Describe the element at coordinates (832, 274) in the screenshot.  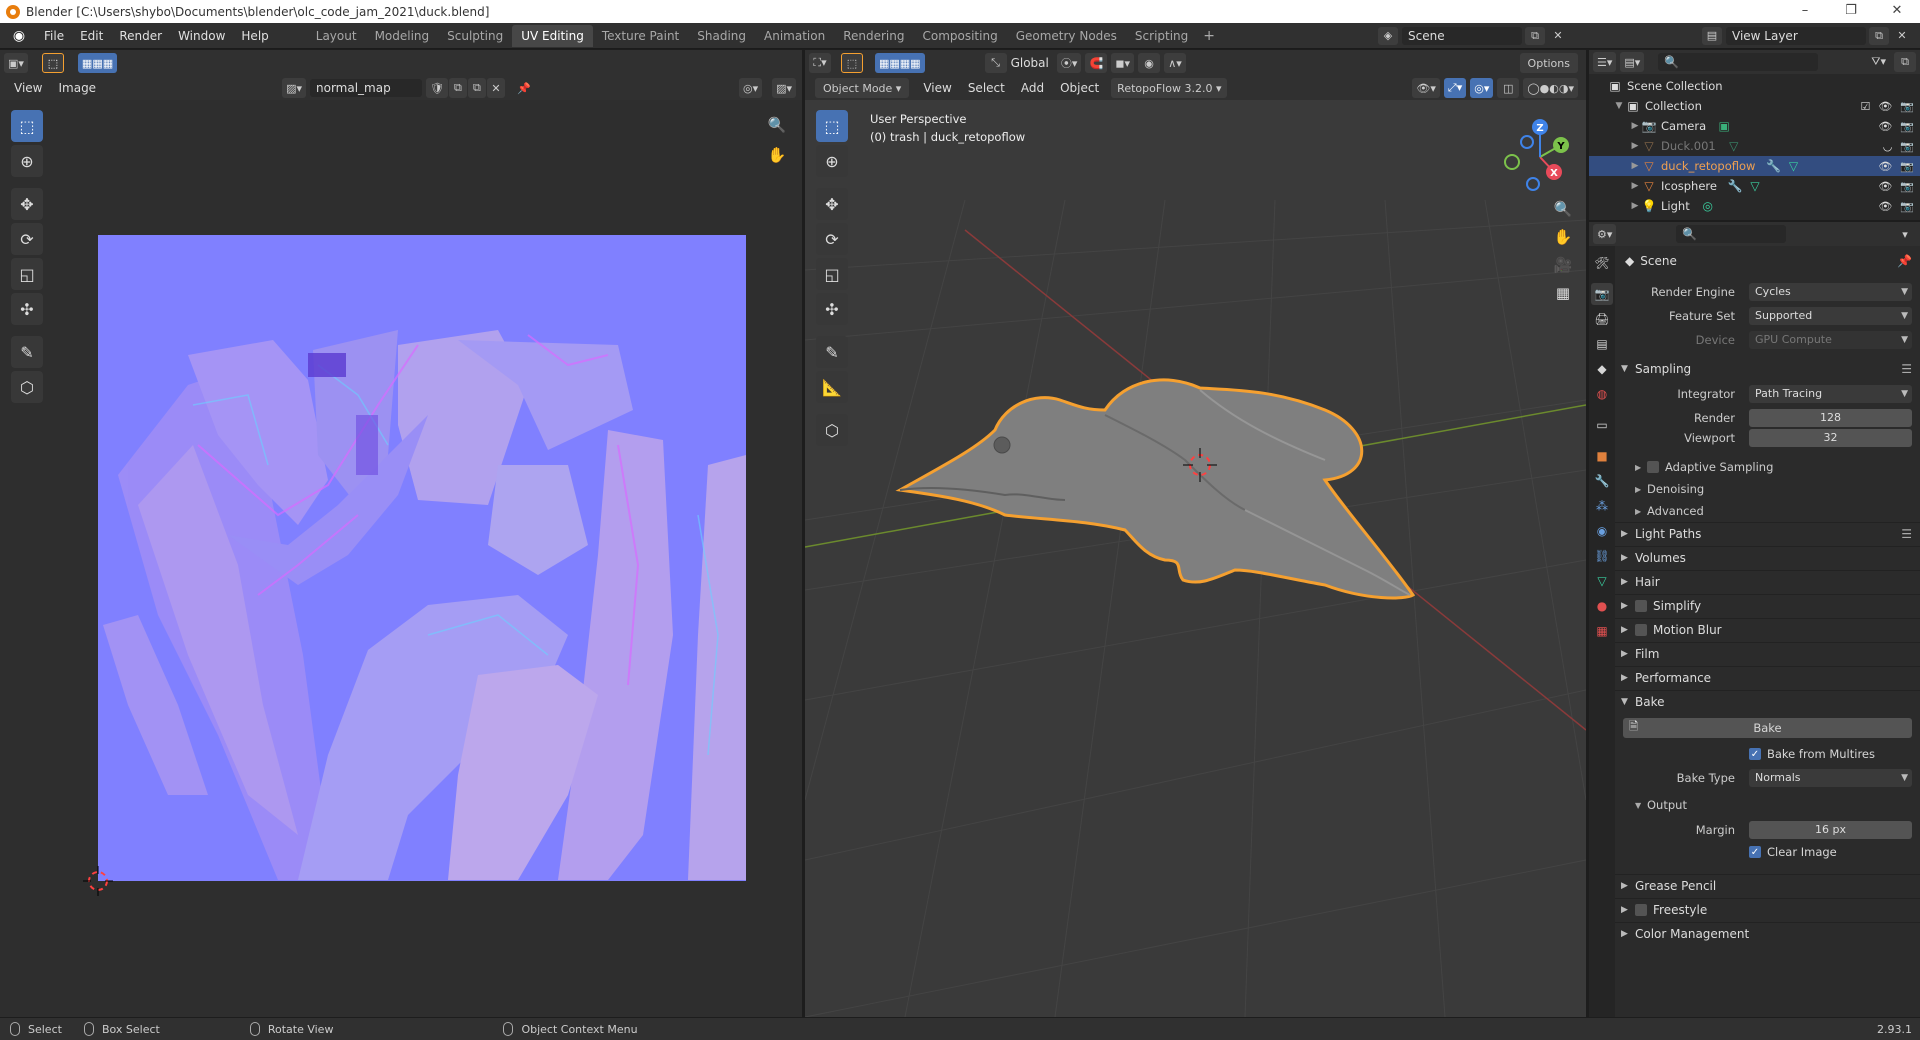
I see `vp-scale-tool-icon: ◱` at that location.